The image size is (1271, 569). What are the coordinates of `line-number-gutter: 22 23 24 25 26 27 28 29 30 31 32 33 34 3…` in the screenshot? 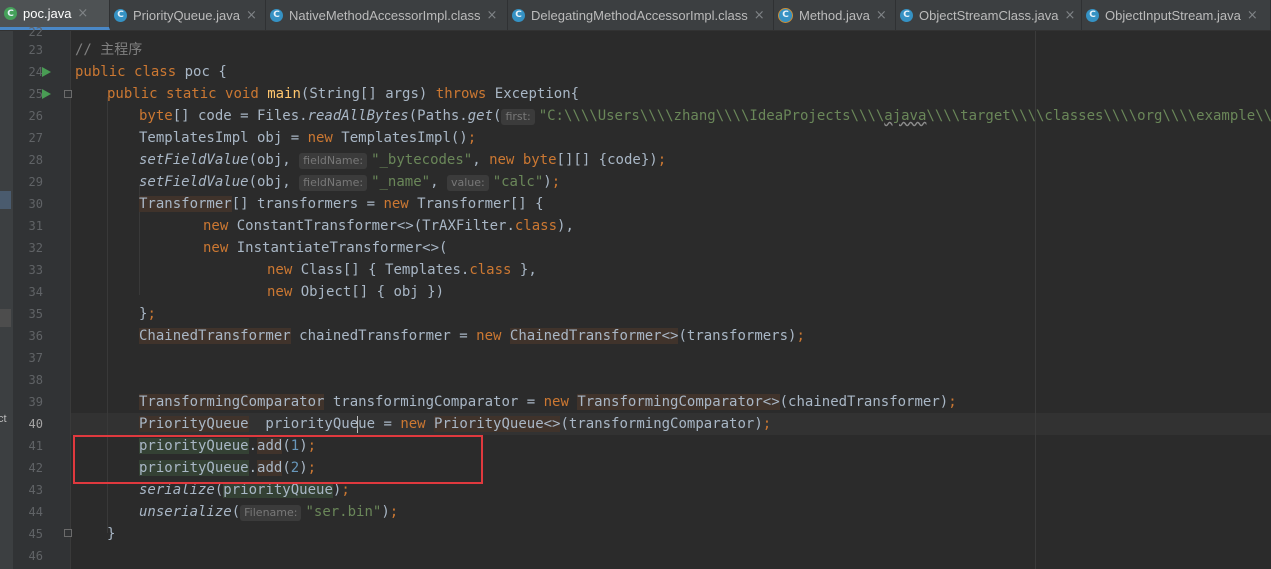 It's located at (42, 297).